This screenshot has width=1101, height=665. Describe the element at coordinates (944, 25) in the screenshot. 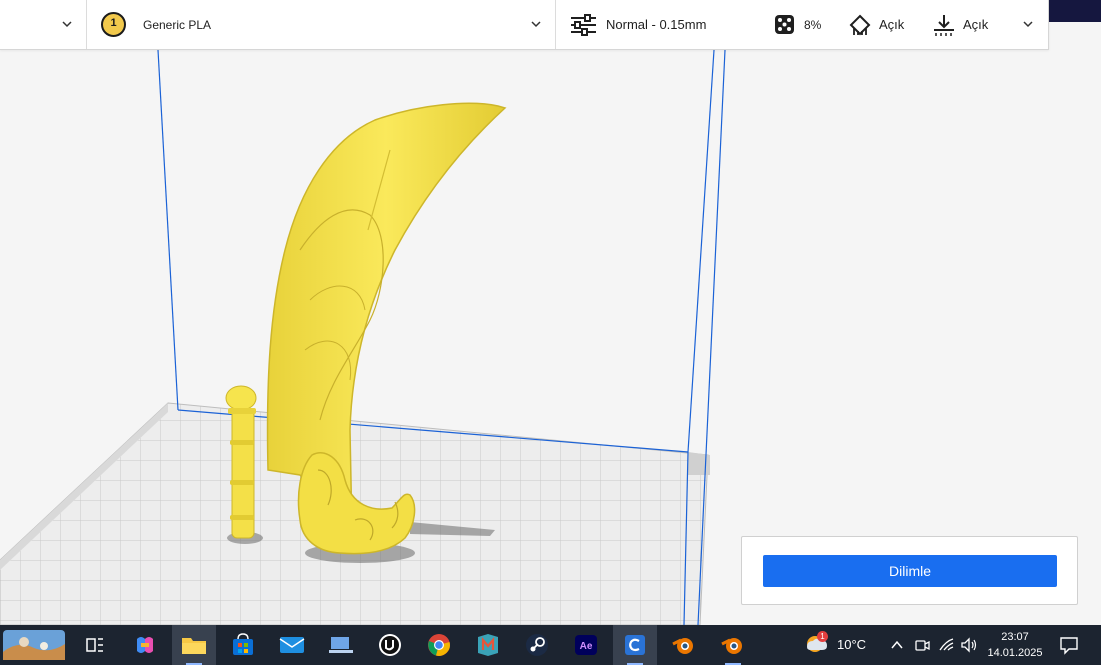

I see `adhesion-icon` at that location.